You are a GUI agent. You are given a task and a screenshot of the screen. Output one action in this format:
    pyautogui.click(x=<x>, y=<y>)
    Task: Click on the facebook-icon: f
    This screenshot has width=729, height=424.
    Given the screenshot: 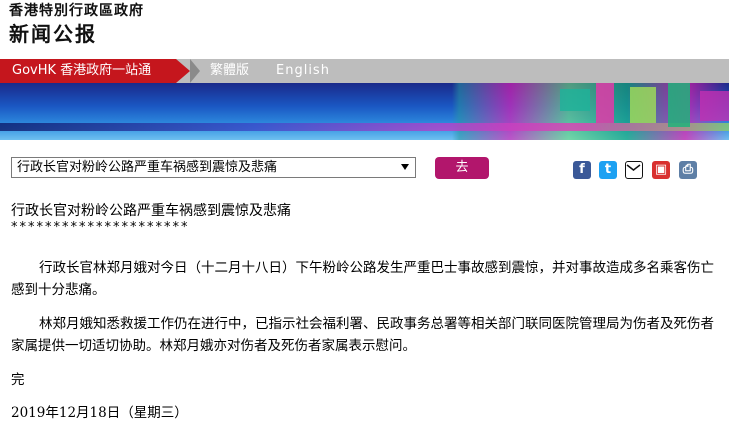 What is the action you would take?
    pyautogui.click(x=582, y=170)
    